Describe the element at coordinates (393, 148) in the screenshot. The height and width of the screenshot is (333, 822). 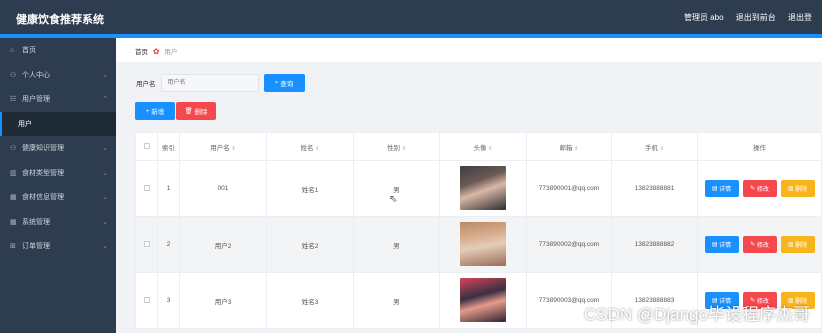
I see `col-gender-label: 性别` at that location.